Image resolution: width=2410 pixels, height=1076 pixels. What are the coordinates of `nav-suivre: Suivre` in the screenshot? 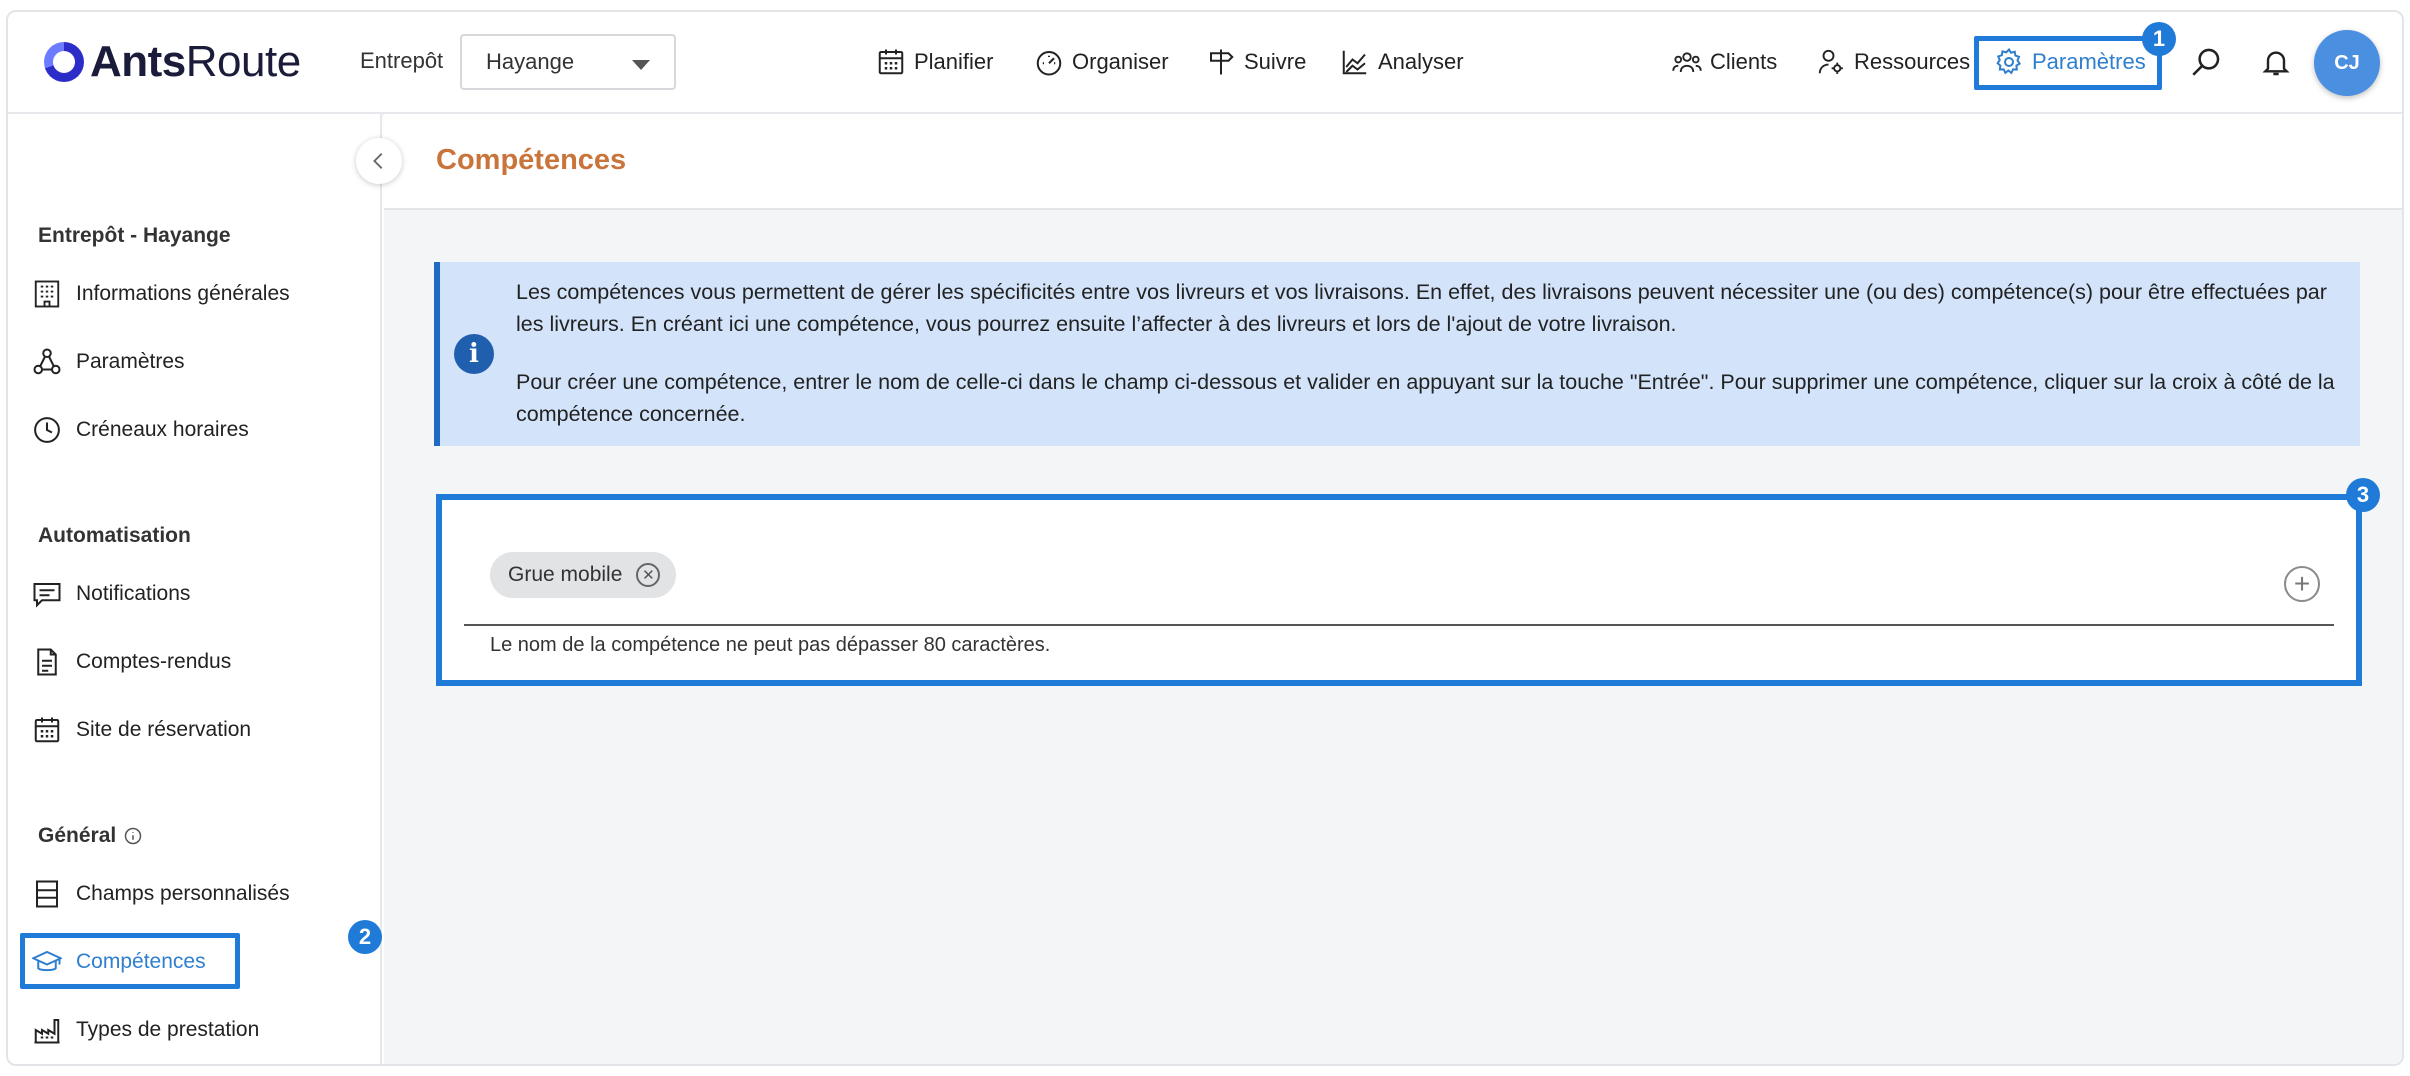 It's located at (1256, 62).